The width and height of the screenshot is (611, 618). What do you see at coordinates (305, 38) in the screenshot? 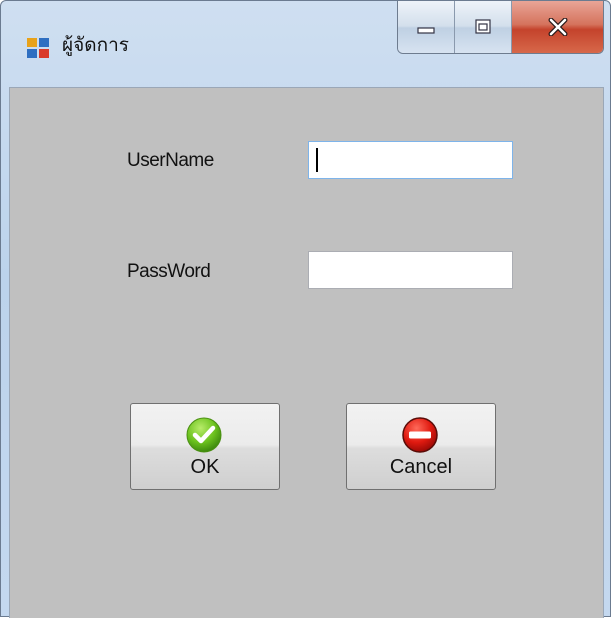
I see `title-bar: ผู้จัดการ` at bounding box center [305, 38].